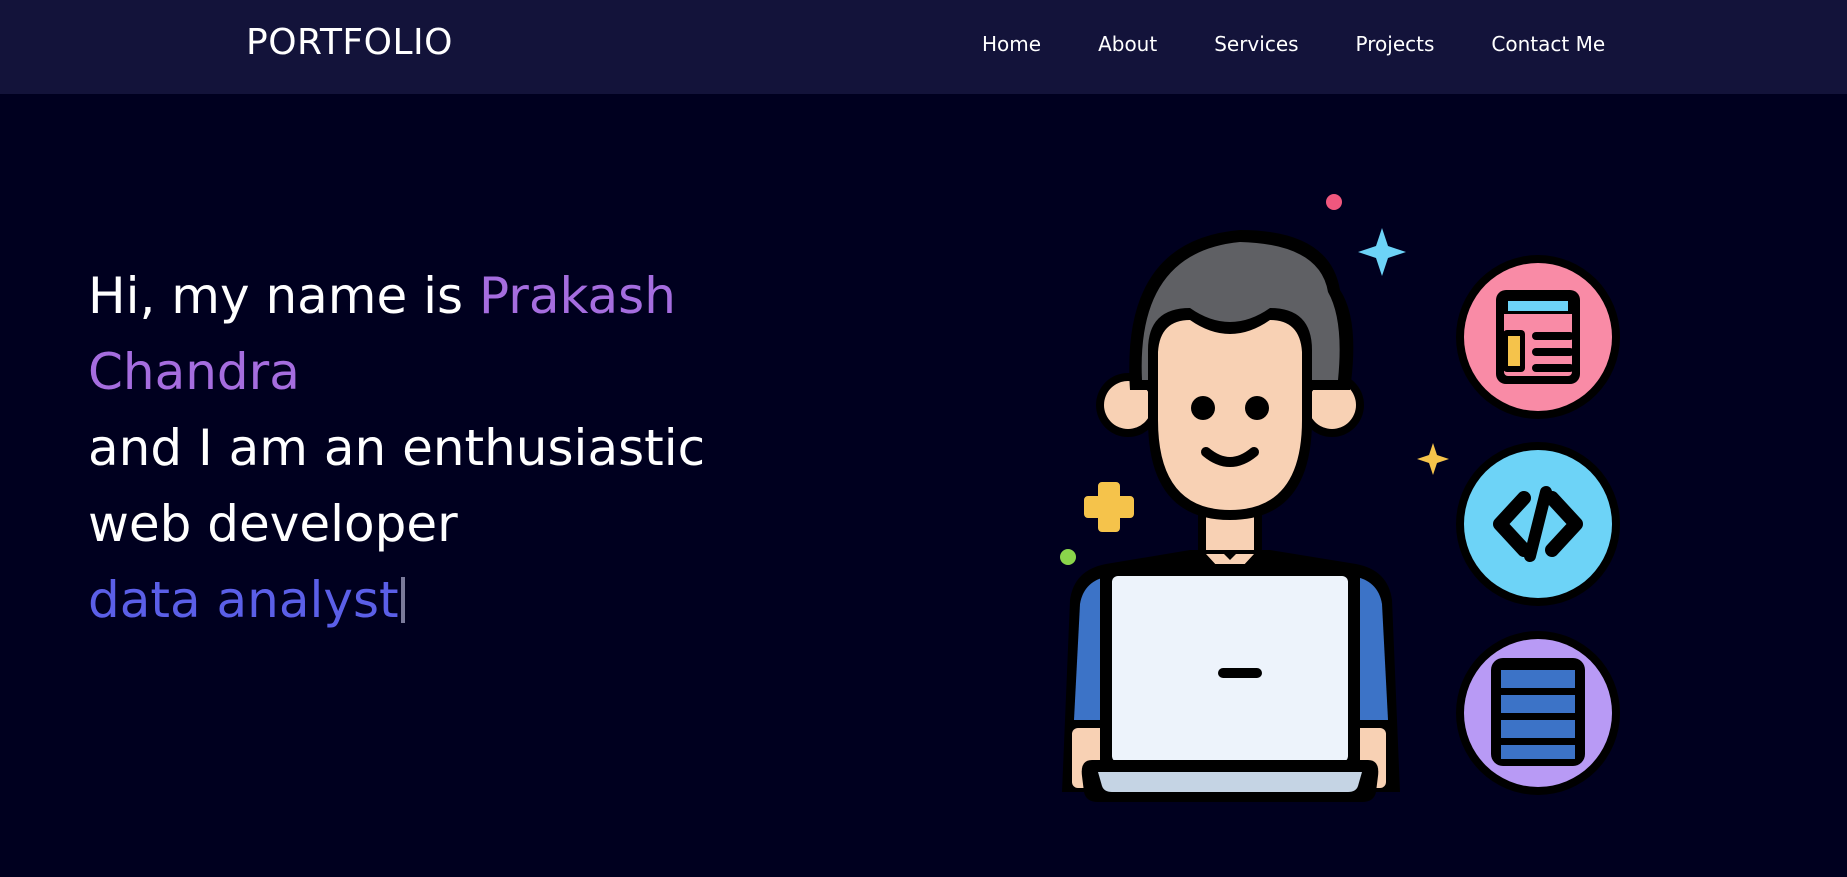 This screenshot has height=877, width=1847. I want to click on nav-services-link: Services, so click(1256, 44).